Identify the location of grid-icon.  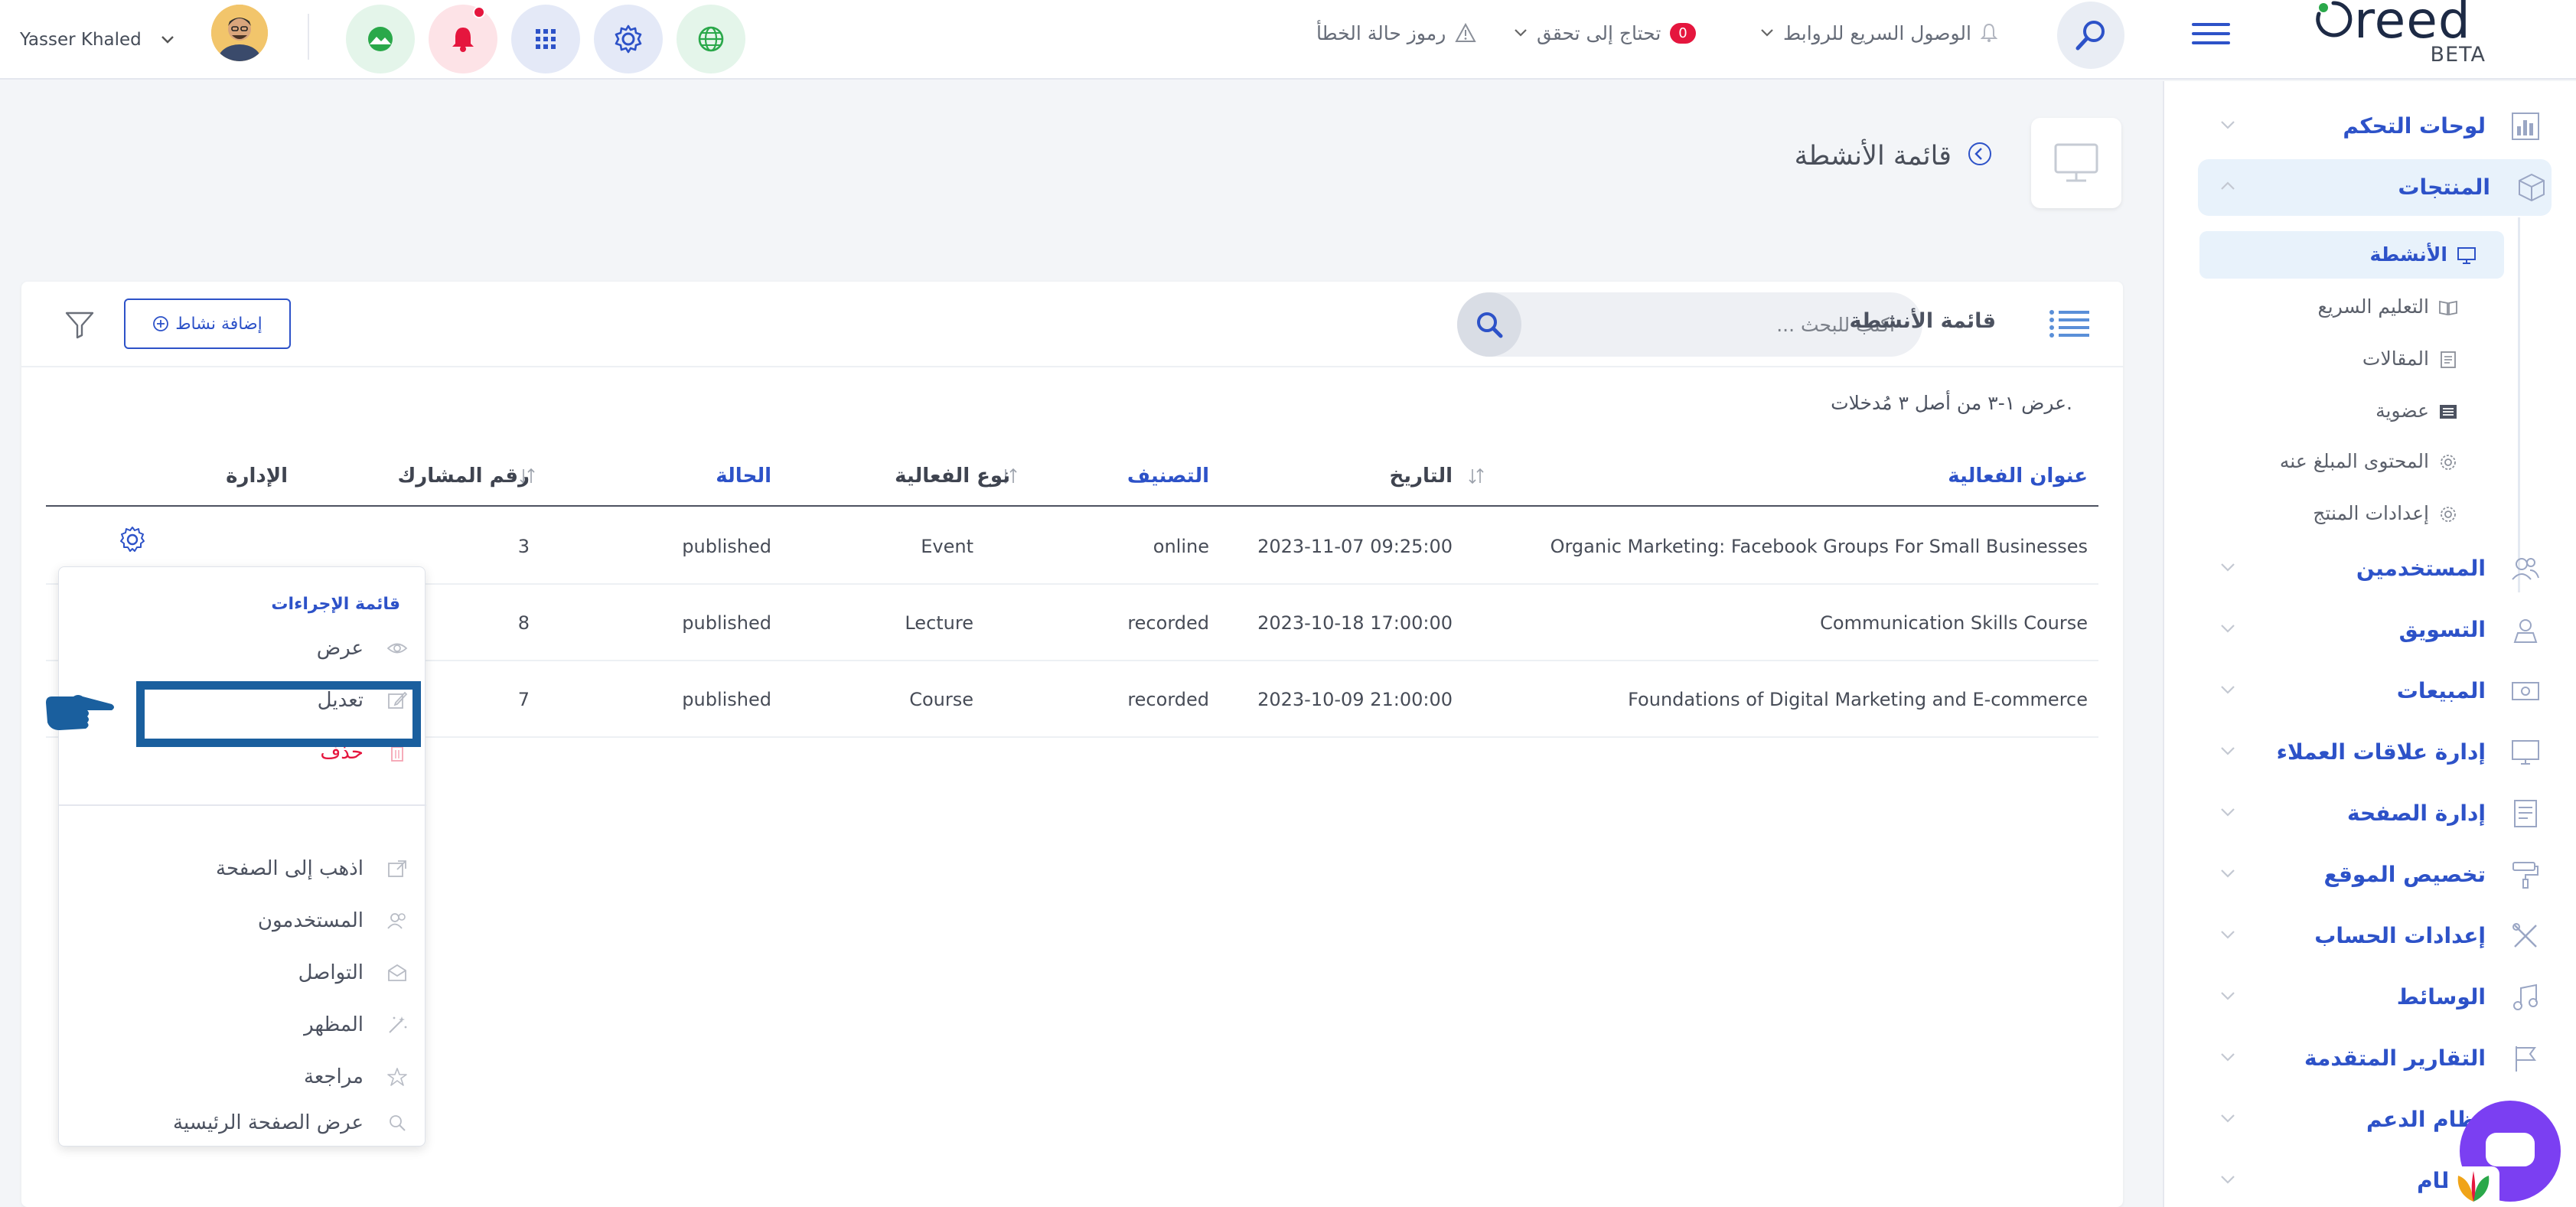
(545, 39).